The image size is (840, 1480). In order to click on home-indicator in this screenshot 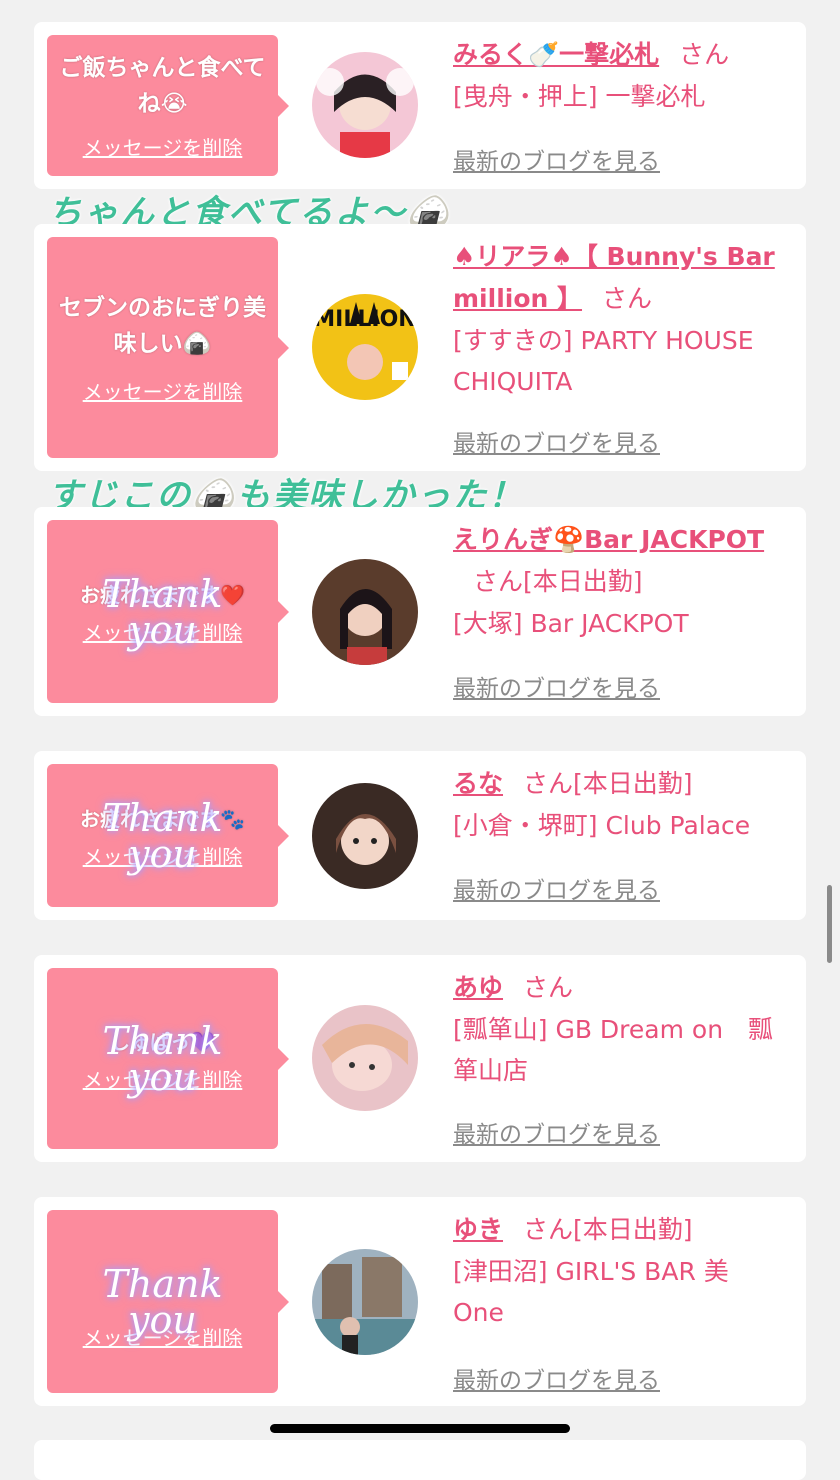, I will do `click(420, 1428)`.